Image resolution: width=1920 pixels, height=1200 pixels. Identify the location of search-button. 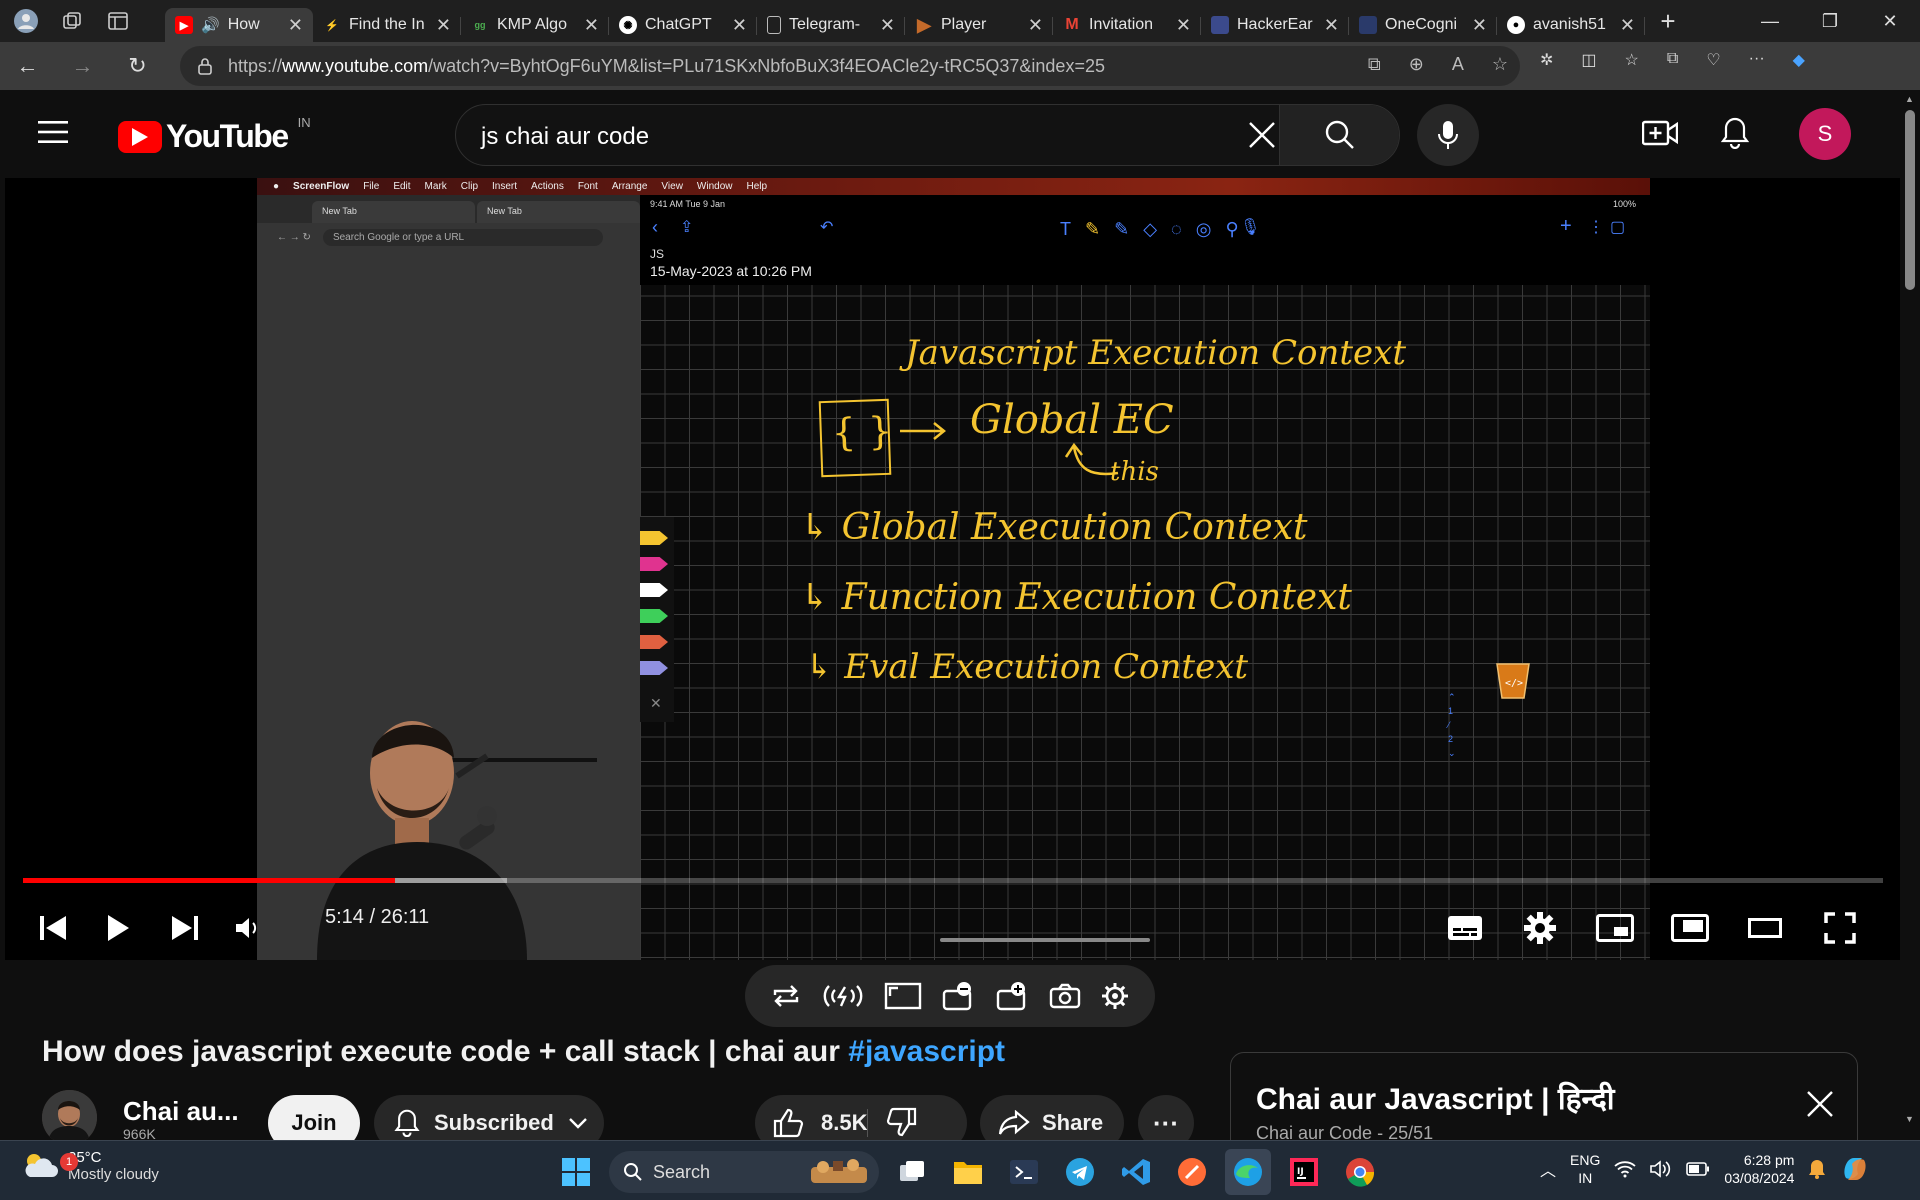
(1339, 135).